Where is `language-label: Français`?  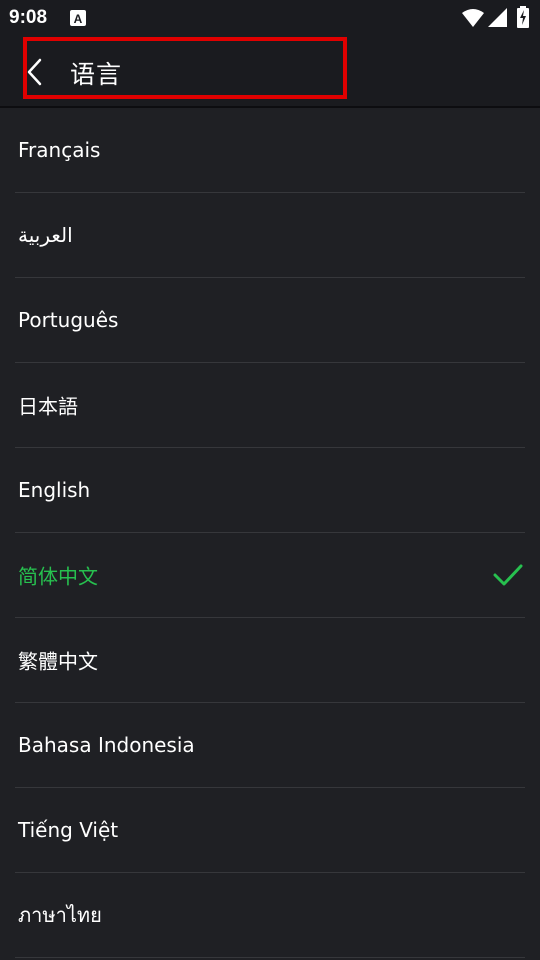 language-label: Français is located at coordinates (59, 150).